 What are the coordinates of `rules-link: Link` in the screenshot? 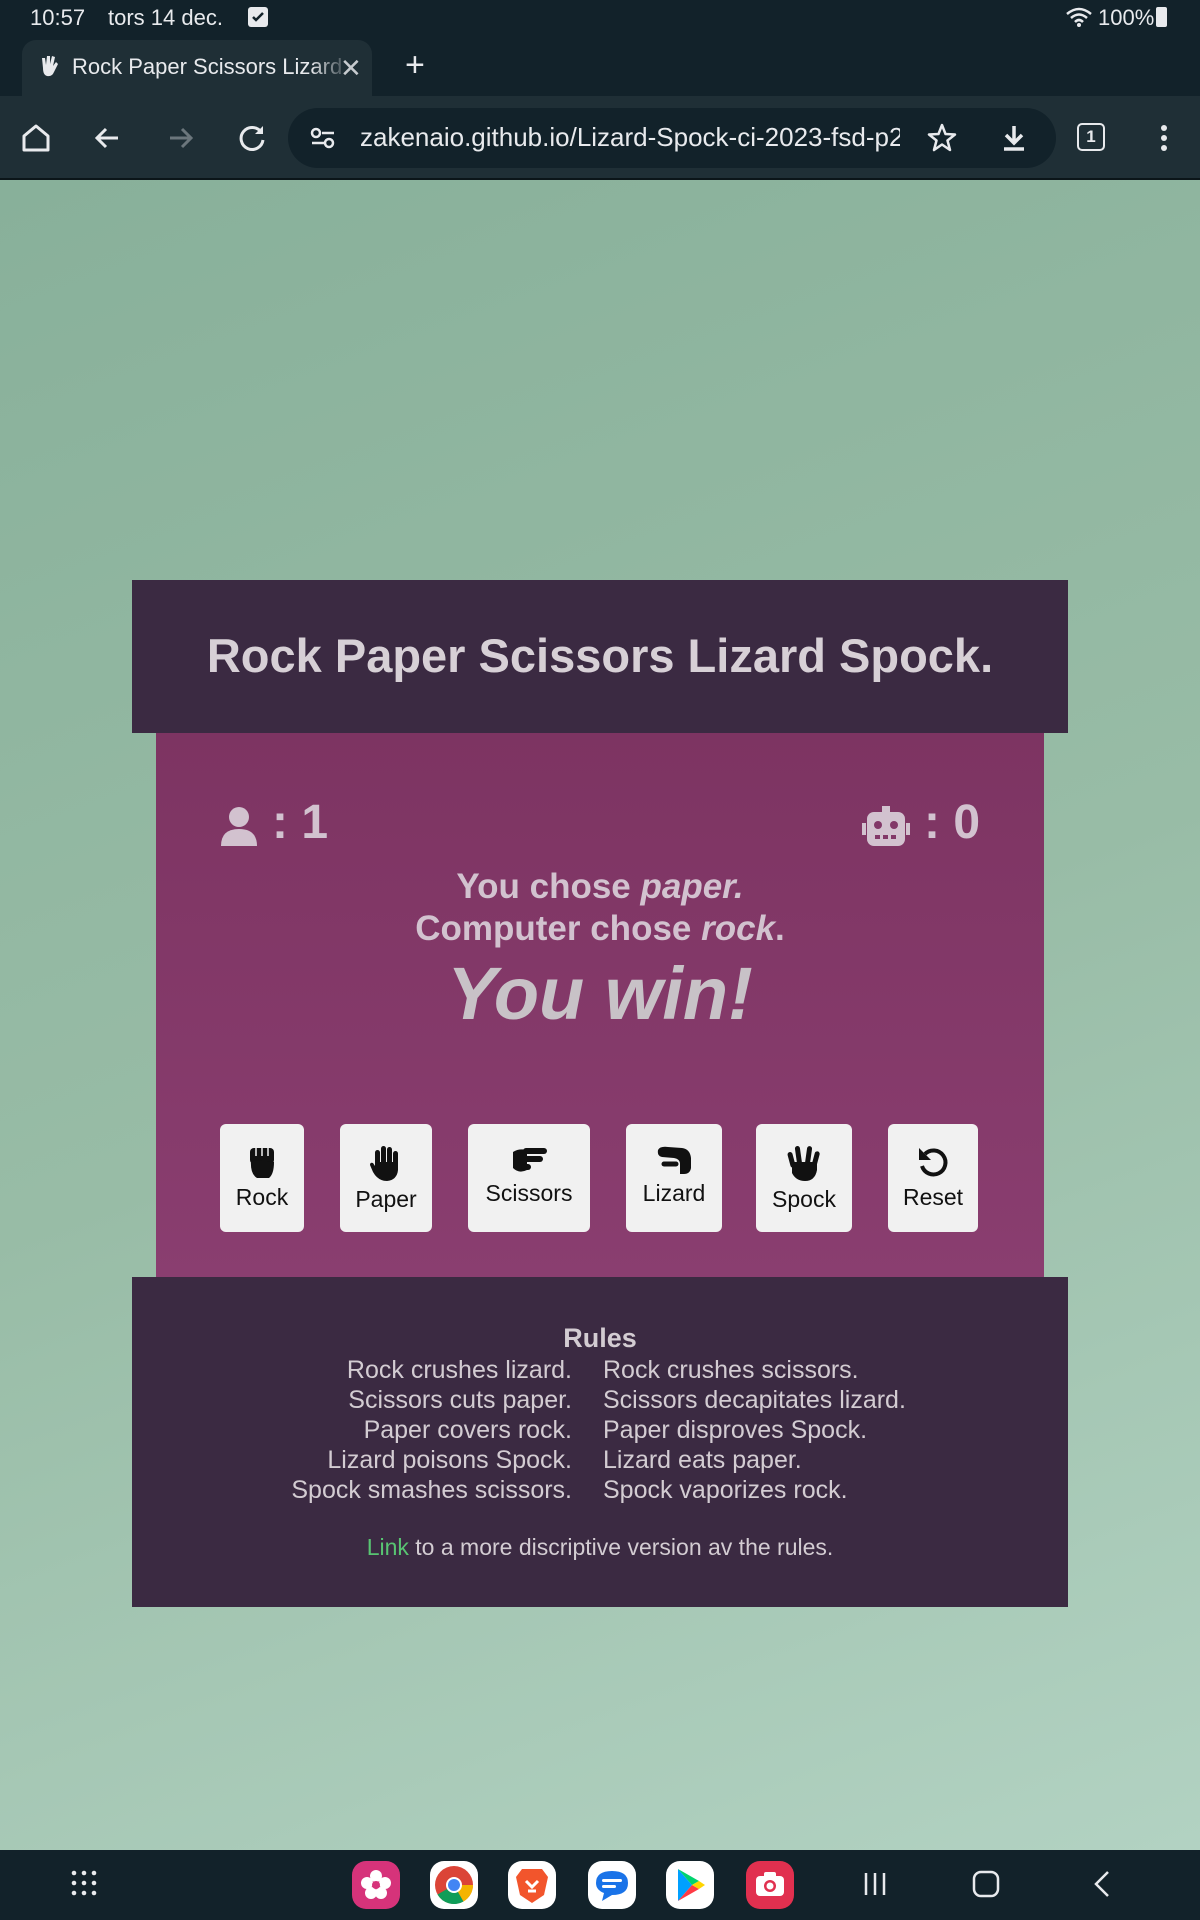 It's located at (388, 1547).